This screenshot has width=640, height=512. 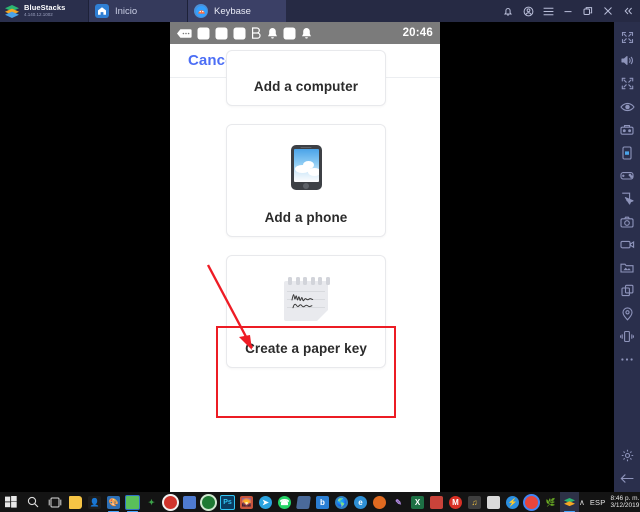 I want to click on device-icon, so click(x=627, y=152).